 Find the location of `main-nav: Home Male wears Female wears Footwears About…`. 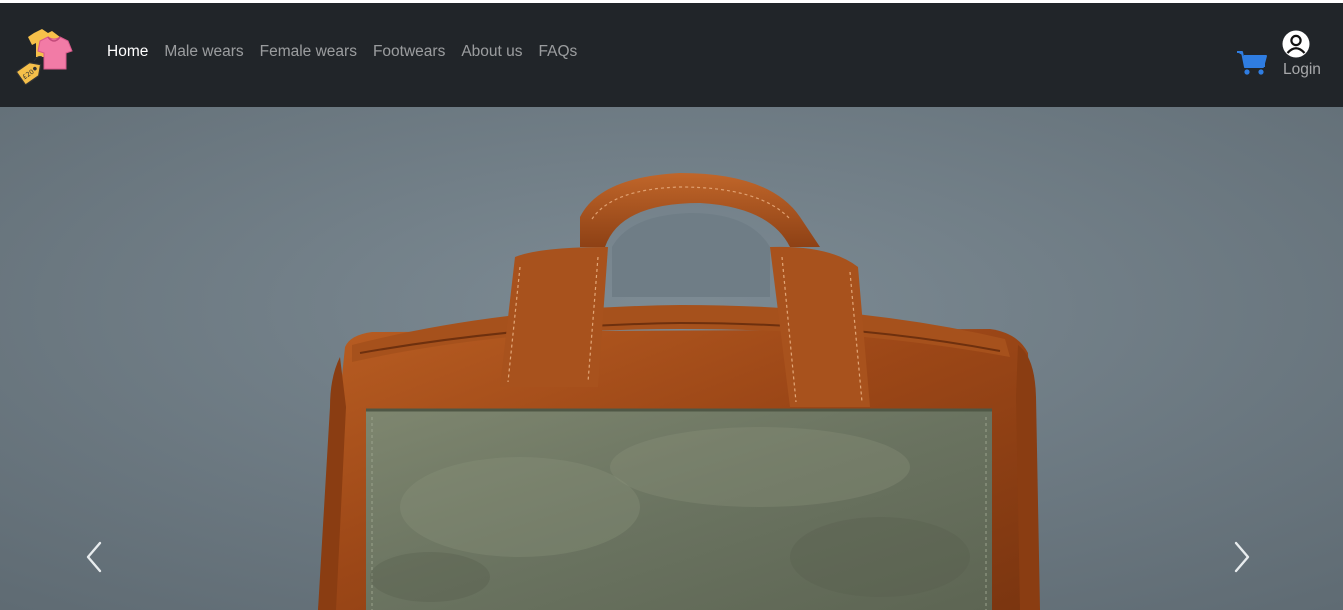

main-nav: Home Male wears Female wears Footwears About… is located at coordinates (342, 52).